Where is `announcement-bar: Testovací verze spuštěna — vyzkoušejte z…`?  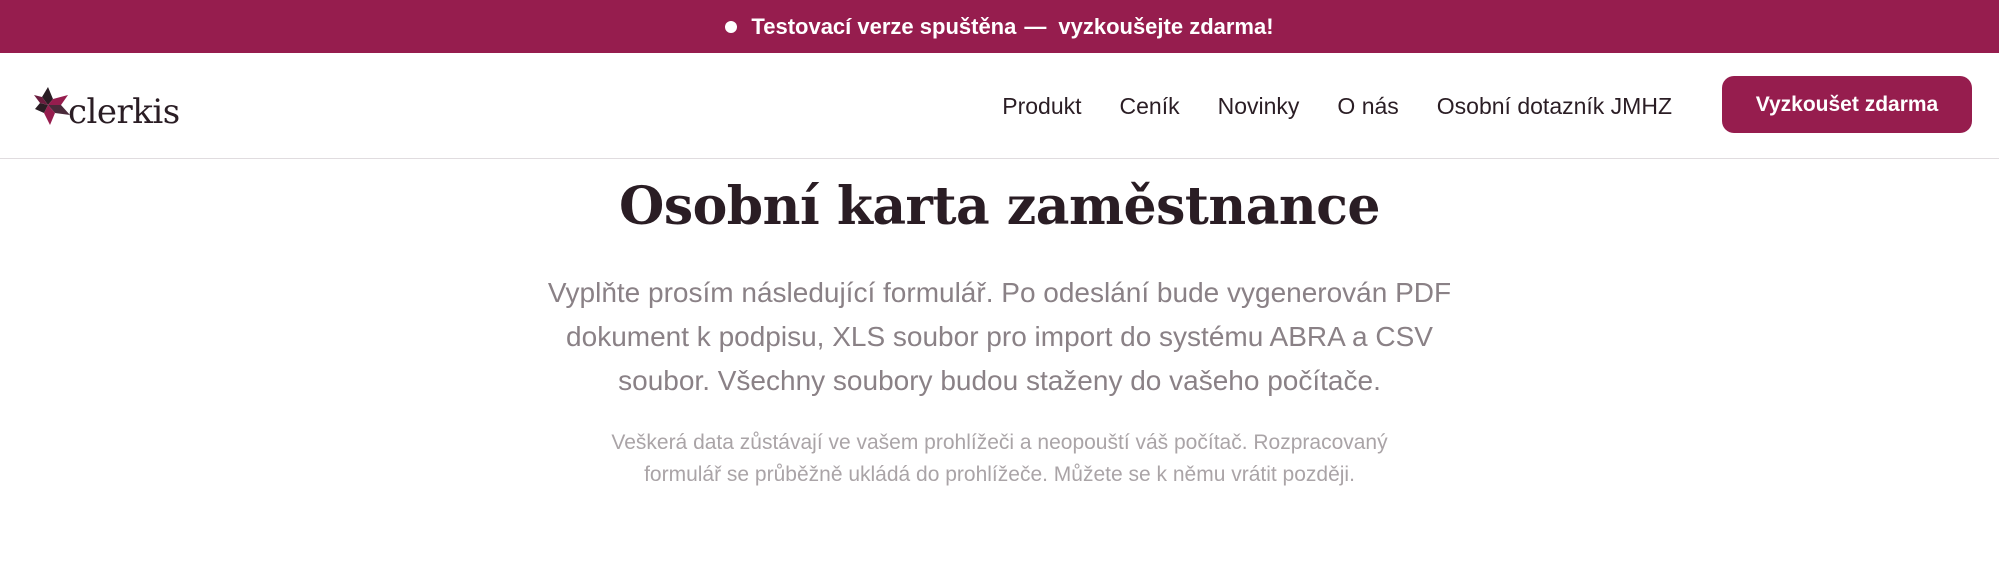
announcement-bar: Testovací verze spuštěna — vyzkoušejte z… is located at coordinates (999, 26).